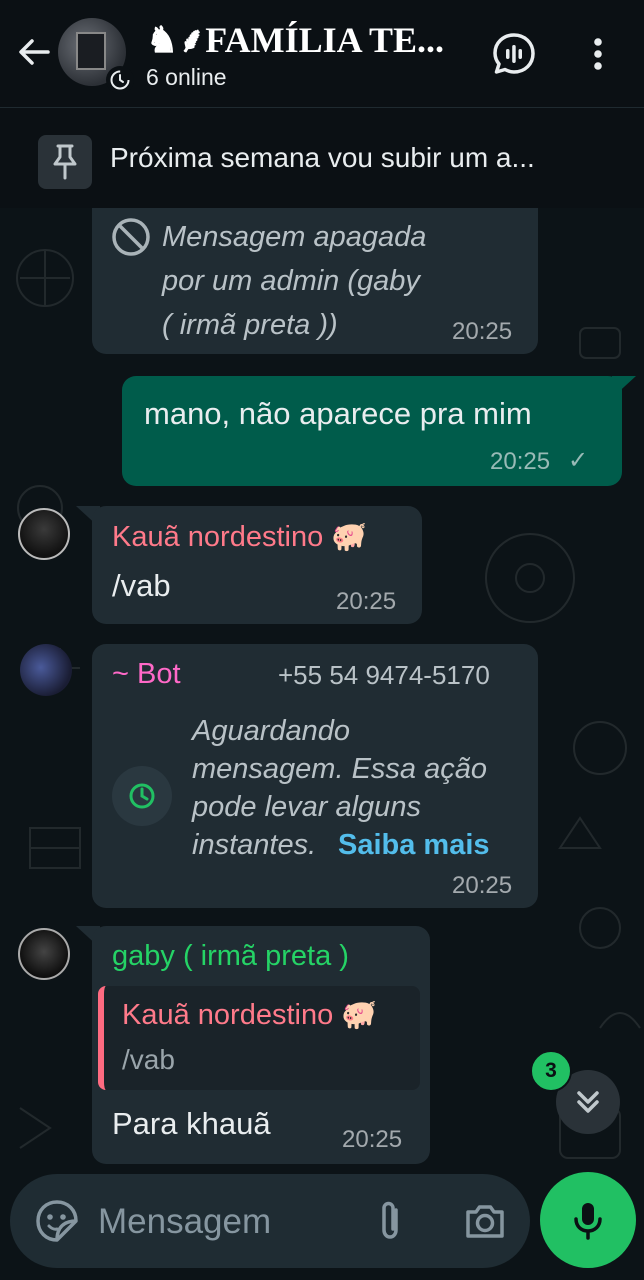 This screenshot has height=1280, width=644. What do you see at coordinates (142, 796) in the screenshot?
I see `clock-icon` at bounding box center [142, 796].